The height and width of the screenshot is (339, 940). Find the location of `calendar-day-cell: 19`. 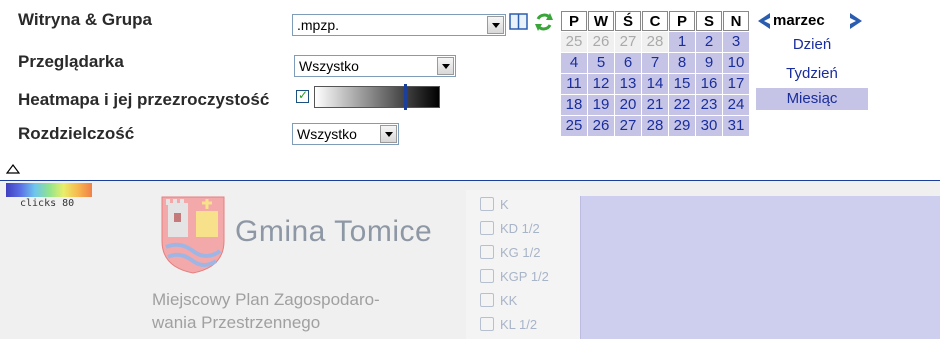

calendar-day-cell: 19 is located at coordinates (601, 105).